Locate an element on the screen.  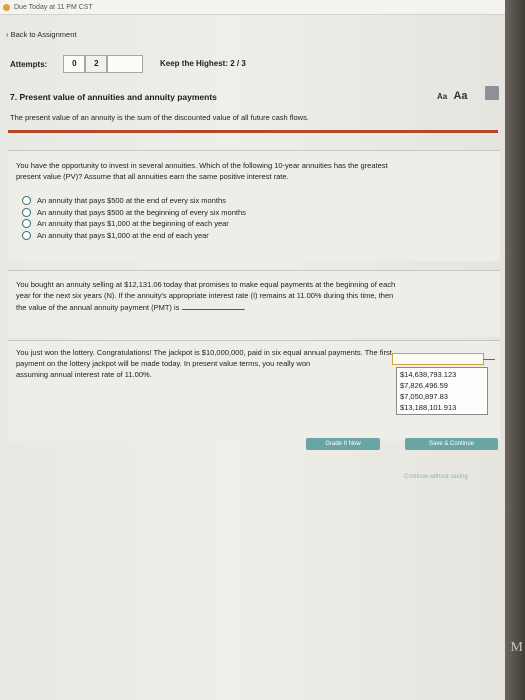
due-date-text: Due Today at 11 PM CST is located at coordinates (53, 7).